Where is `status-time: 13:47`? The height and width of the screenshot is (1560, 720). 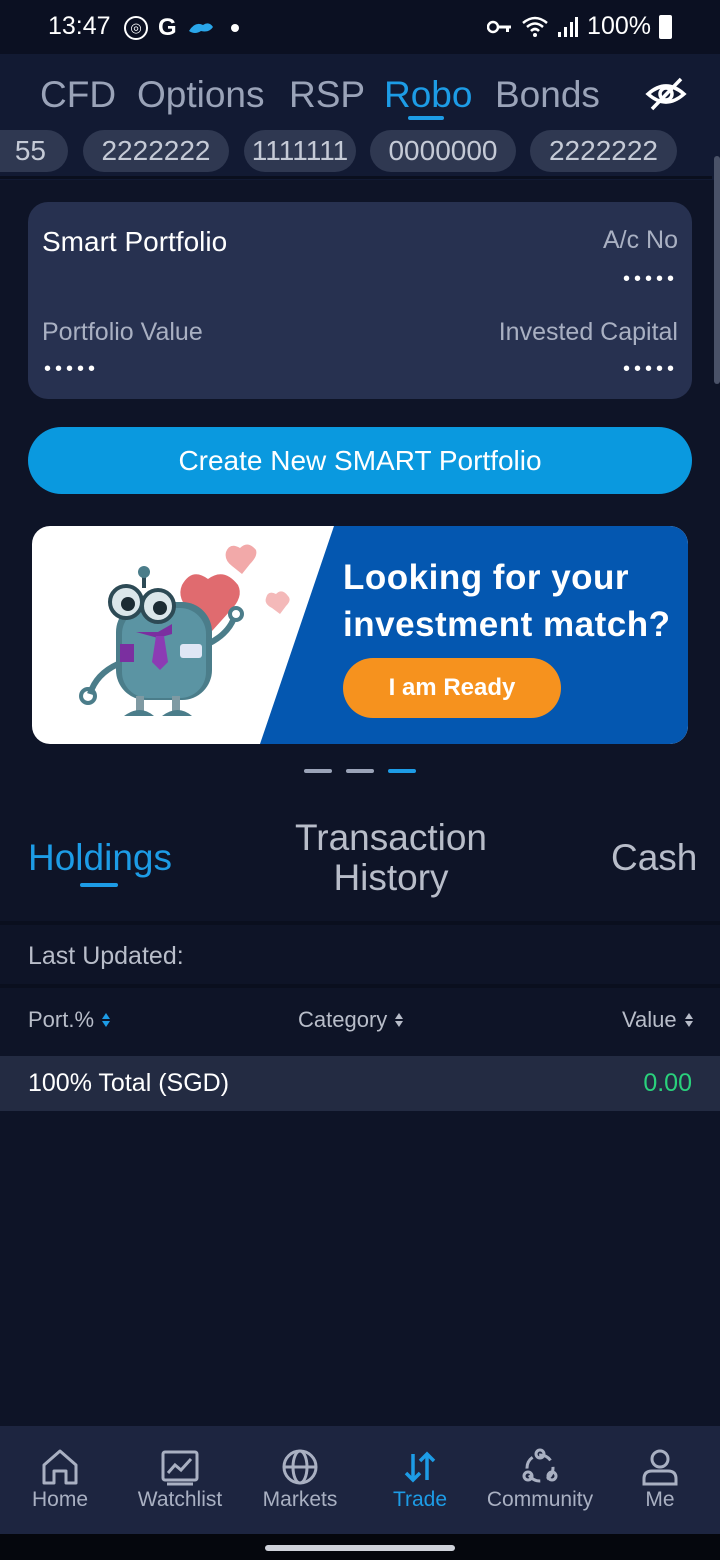 status-time: 13:47 is located at coordinates (79, 26).